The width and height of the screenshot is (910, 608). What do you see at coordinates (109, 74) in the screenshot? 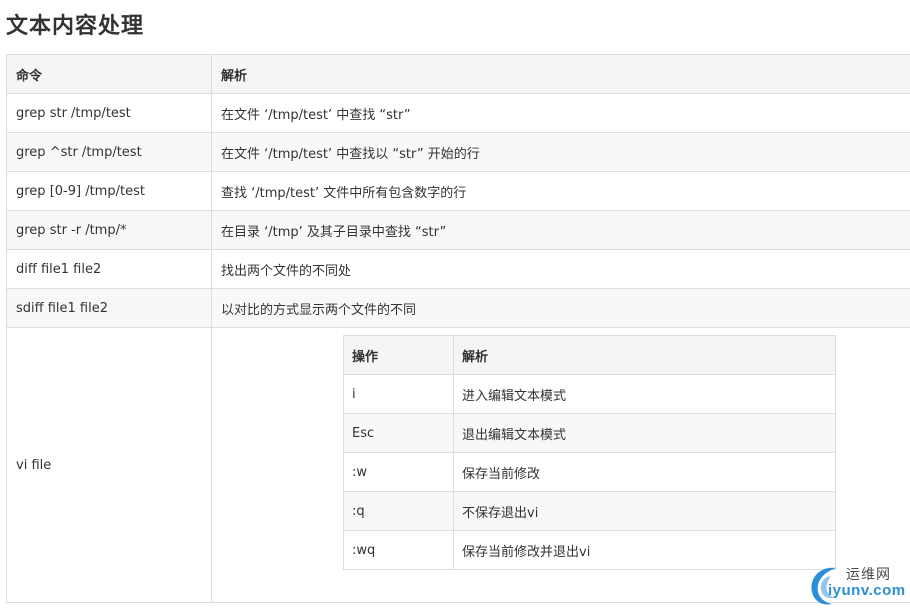
I see `header-command: 命令` at bounding box center [109, 74].